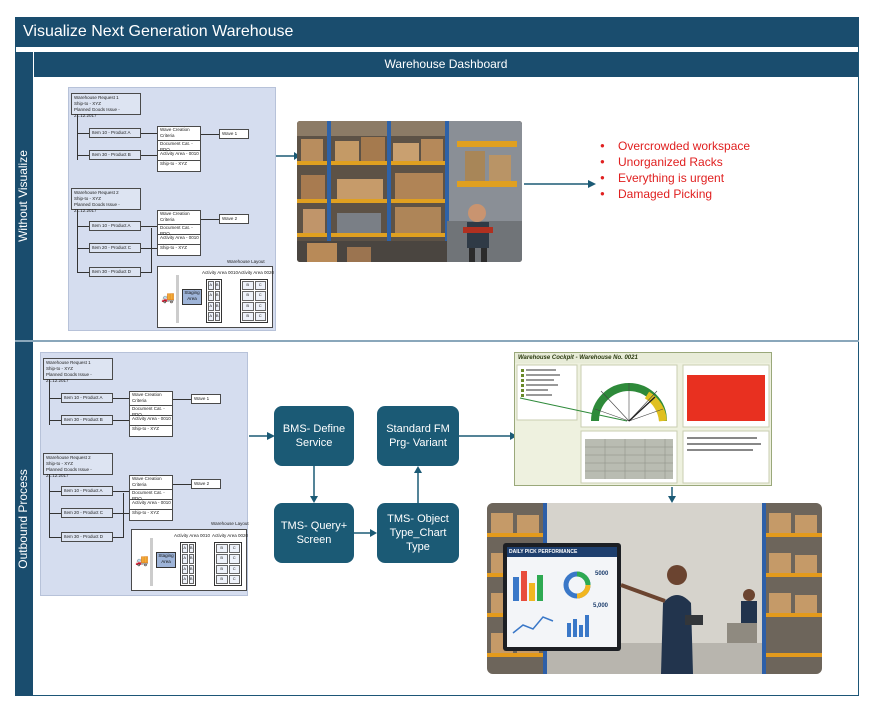 The width and height of the screenshot is (875, 713). I want to click on page-title: Visualize Next Generation Warehouse, so click(437, 32).